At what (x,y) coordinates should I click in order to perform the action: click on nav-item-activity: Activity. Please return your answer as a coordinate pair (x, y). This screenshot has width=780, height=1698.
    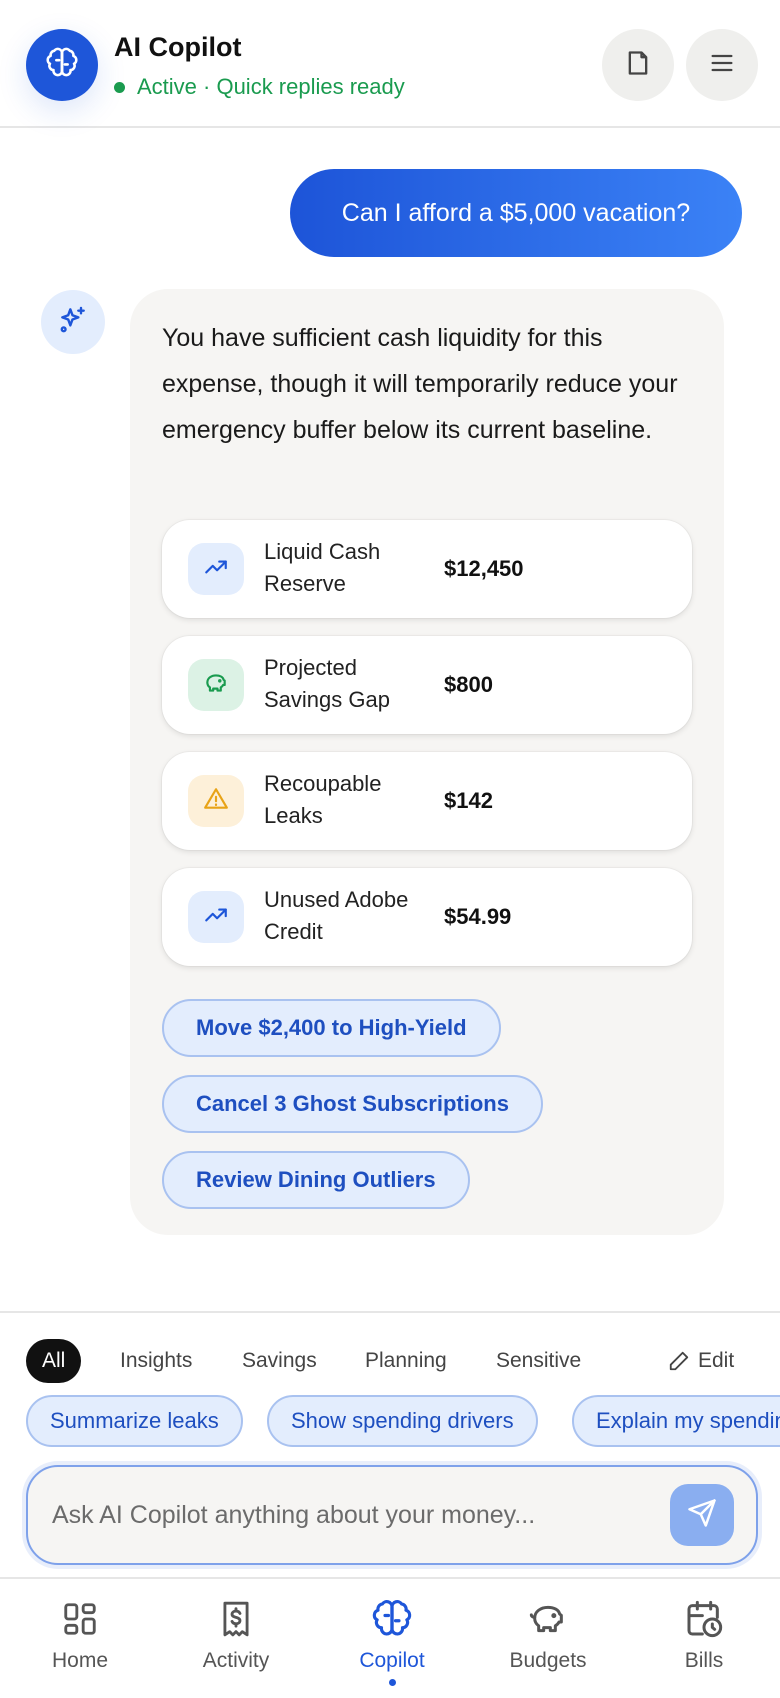
    Looking at the image, I should click on (236, 1638).